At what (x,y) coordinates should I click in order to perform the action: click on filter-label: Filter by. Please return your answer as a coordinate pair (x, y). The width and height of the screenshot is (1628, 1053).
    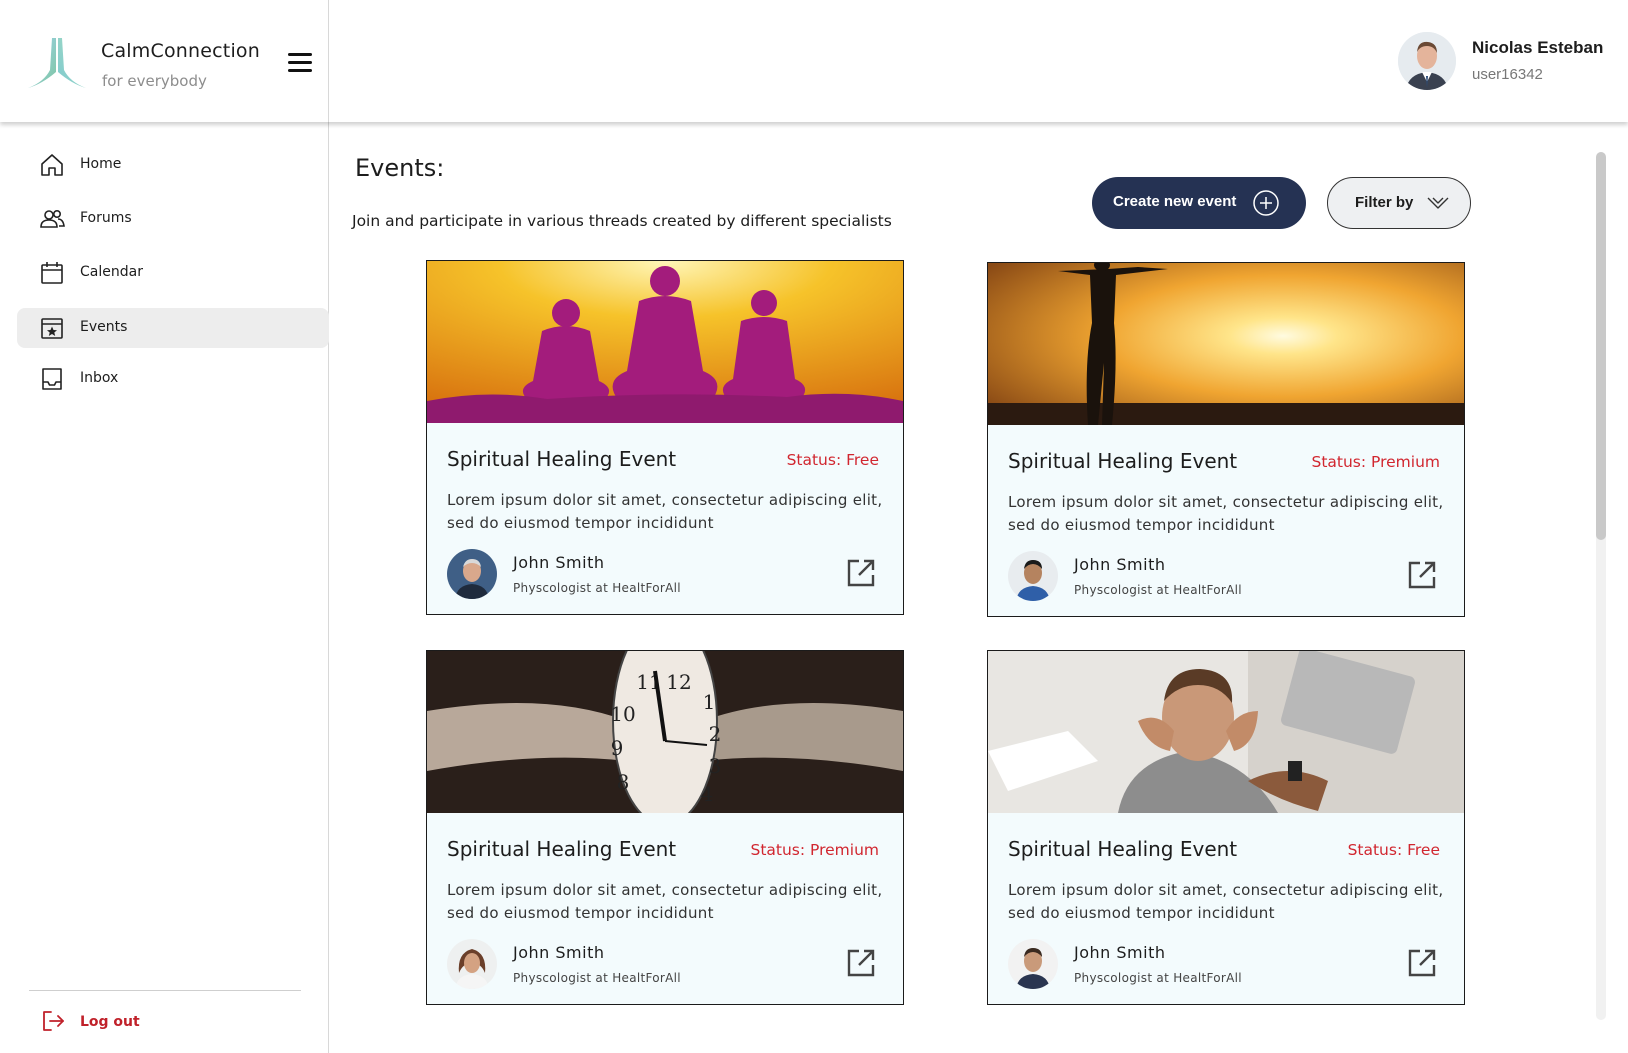
    Looking at the image, I should click on (1384, 202).